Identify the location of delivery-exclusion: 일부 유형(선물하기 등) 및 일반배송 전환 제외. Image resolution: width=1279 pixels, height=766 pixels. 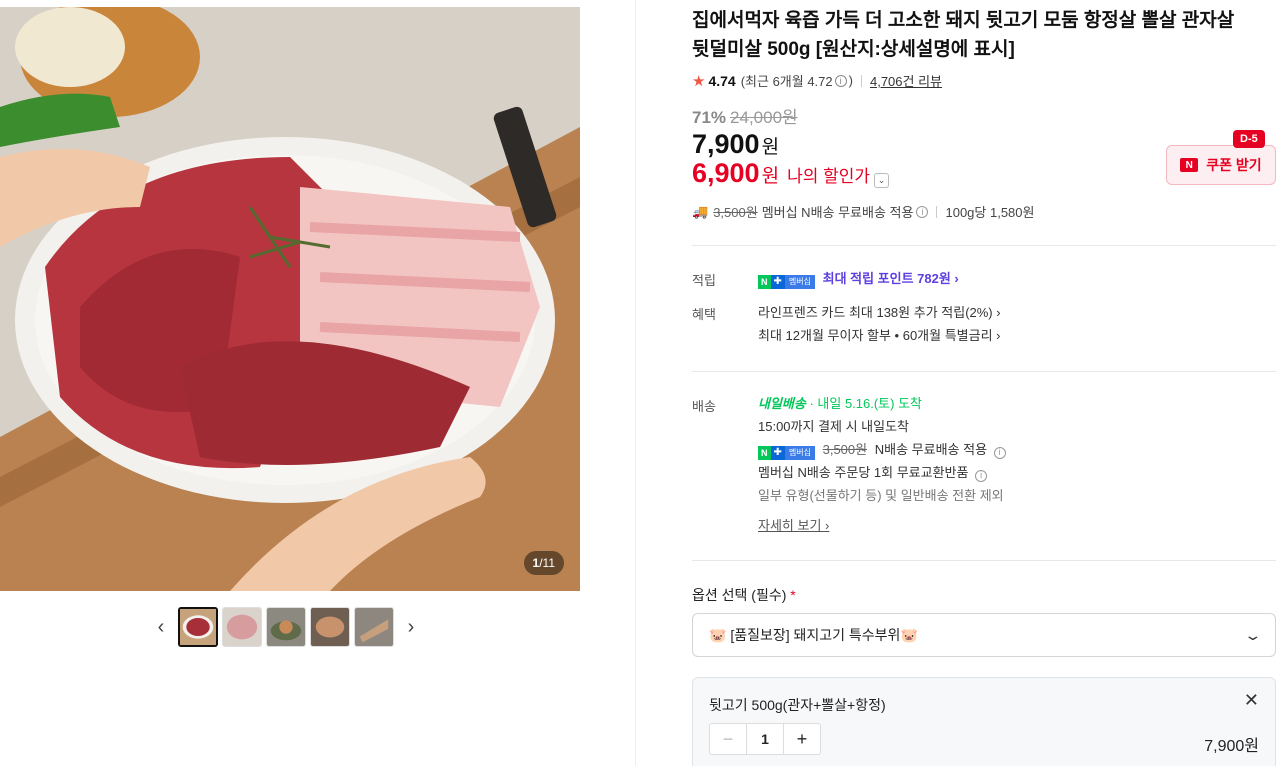
(881, 495).